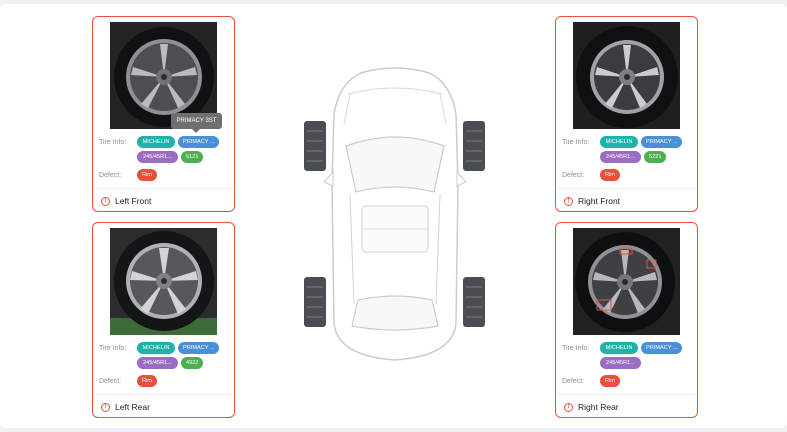  Describe the element at coordinates (192, 363) in the screenshot. I see `dot-tag: 4922` at that location.